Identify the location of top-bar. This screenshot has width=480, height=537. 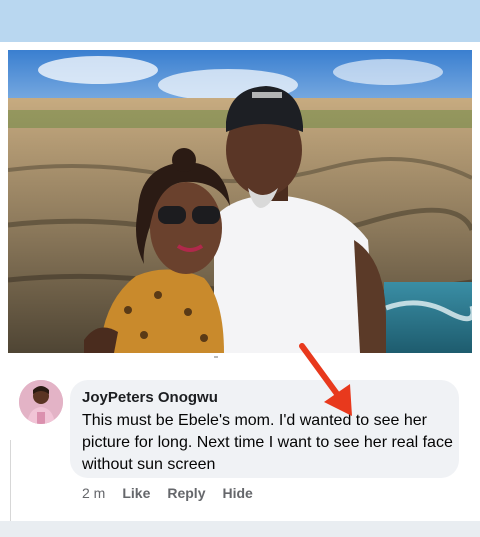
(240, 21).